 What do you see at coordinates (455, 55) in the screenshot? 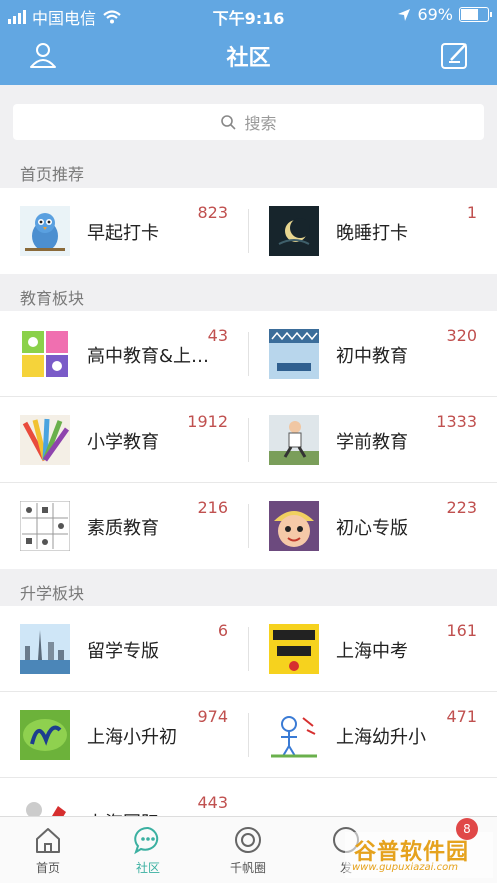
I see `compose-icon` at bounding box center [455, 55].